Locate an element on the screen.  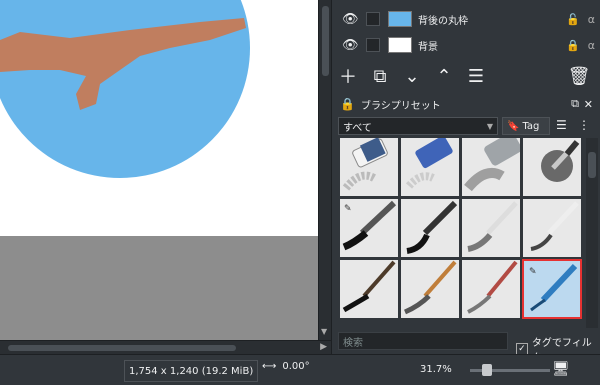
tag-filter-combo: すべて ▼ is located at coordinates (418, 126).